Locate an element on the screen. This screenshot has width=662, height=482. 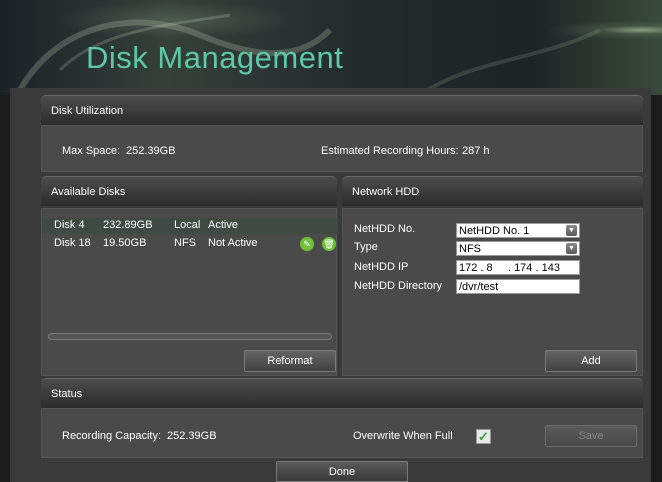
horizontal-scrollbar is located at coordinates (190, 336).